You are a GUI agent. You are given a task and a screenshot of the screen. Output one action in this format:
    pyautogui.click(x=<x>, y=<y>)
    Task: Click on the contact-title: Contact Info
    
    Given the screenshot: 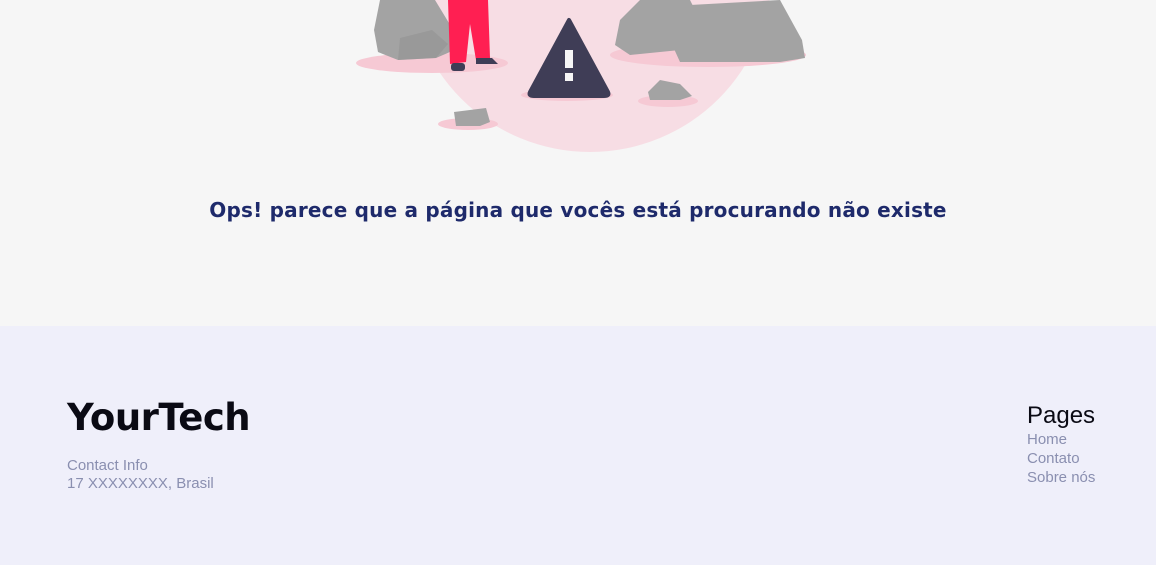 What is the action you would take?
    pyautogui.click(x=107, y=465)
    